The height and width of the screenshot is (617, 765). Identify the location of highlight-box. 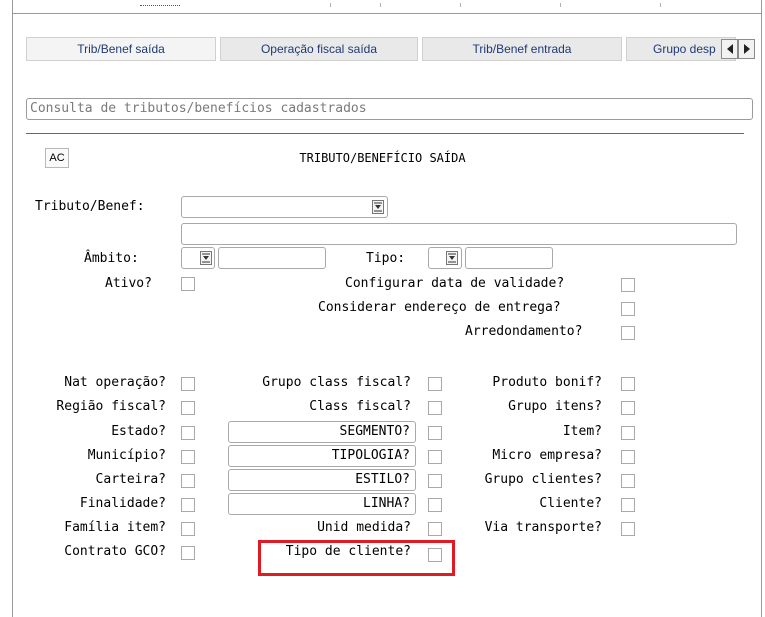
(356, 558).